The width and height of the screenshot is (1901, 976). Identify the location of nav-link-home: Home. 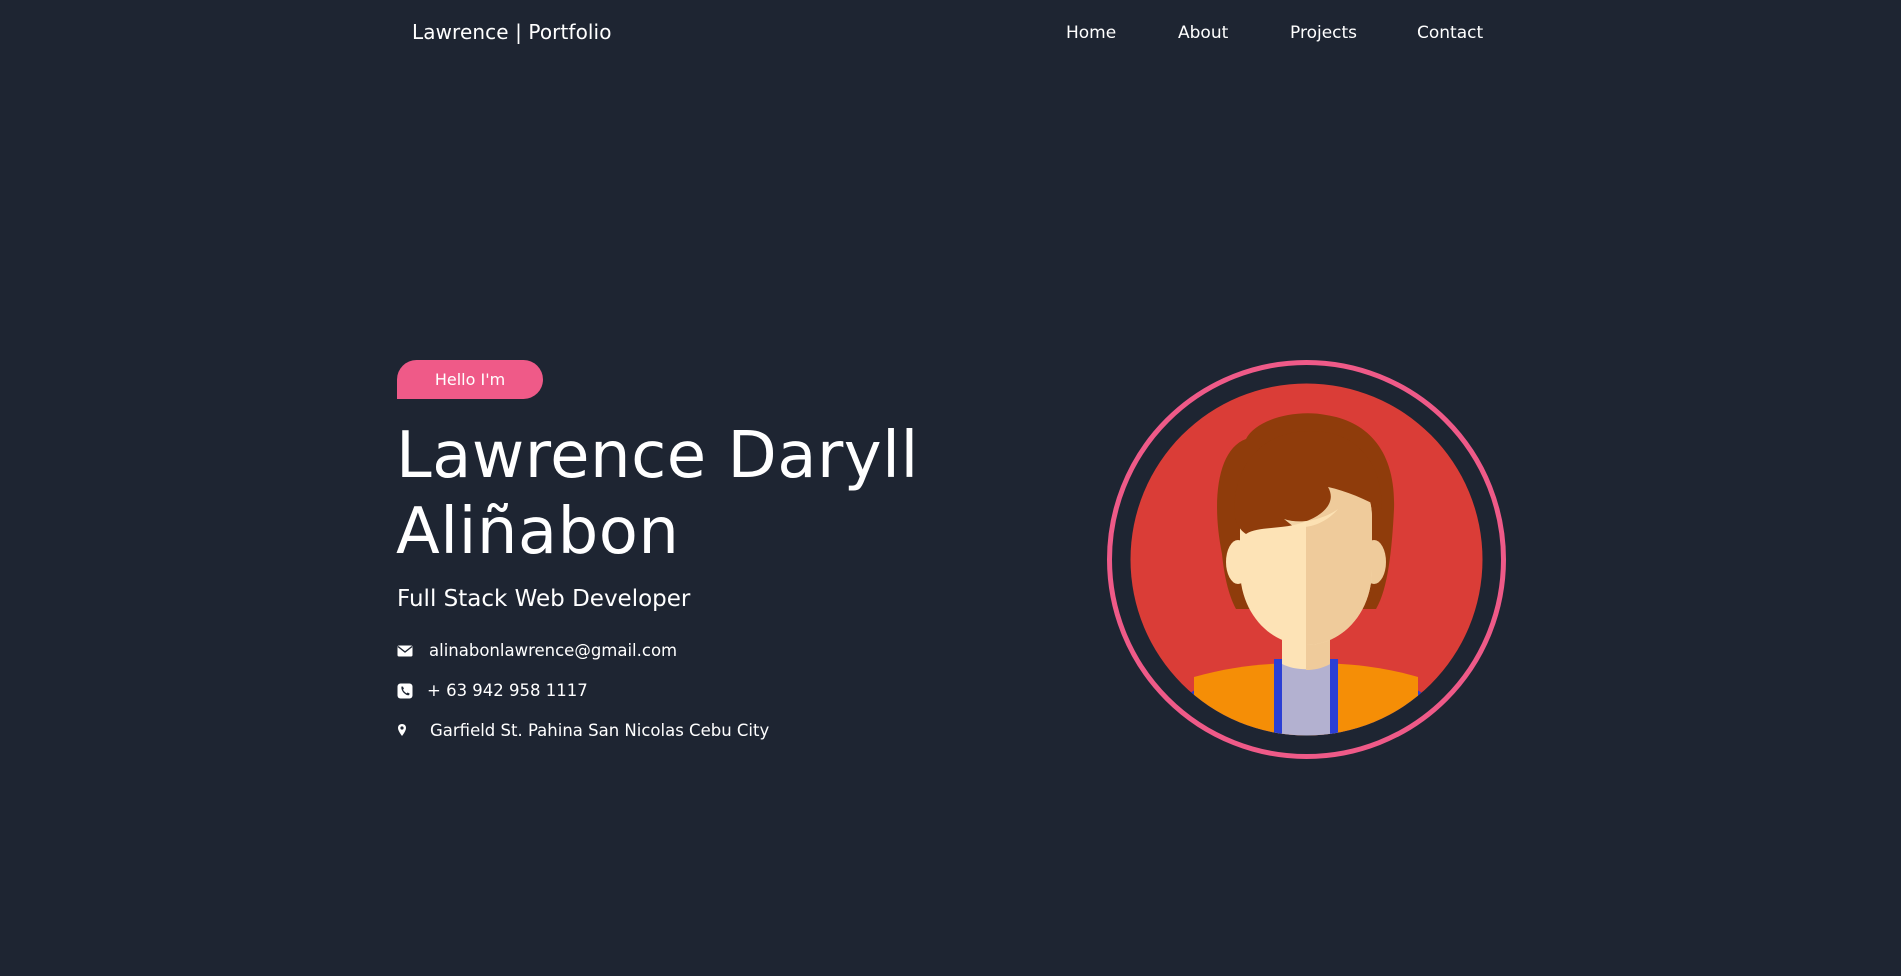
(1091, 33).